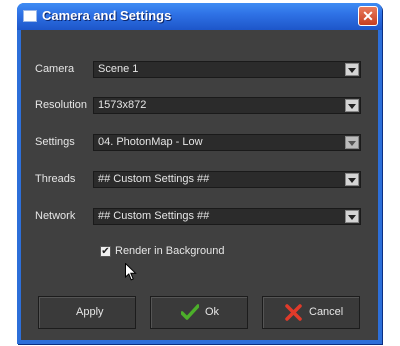  I want to click on check-icon, so click(190, 312).